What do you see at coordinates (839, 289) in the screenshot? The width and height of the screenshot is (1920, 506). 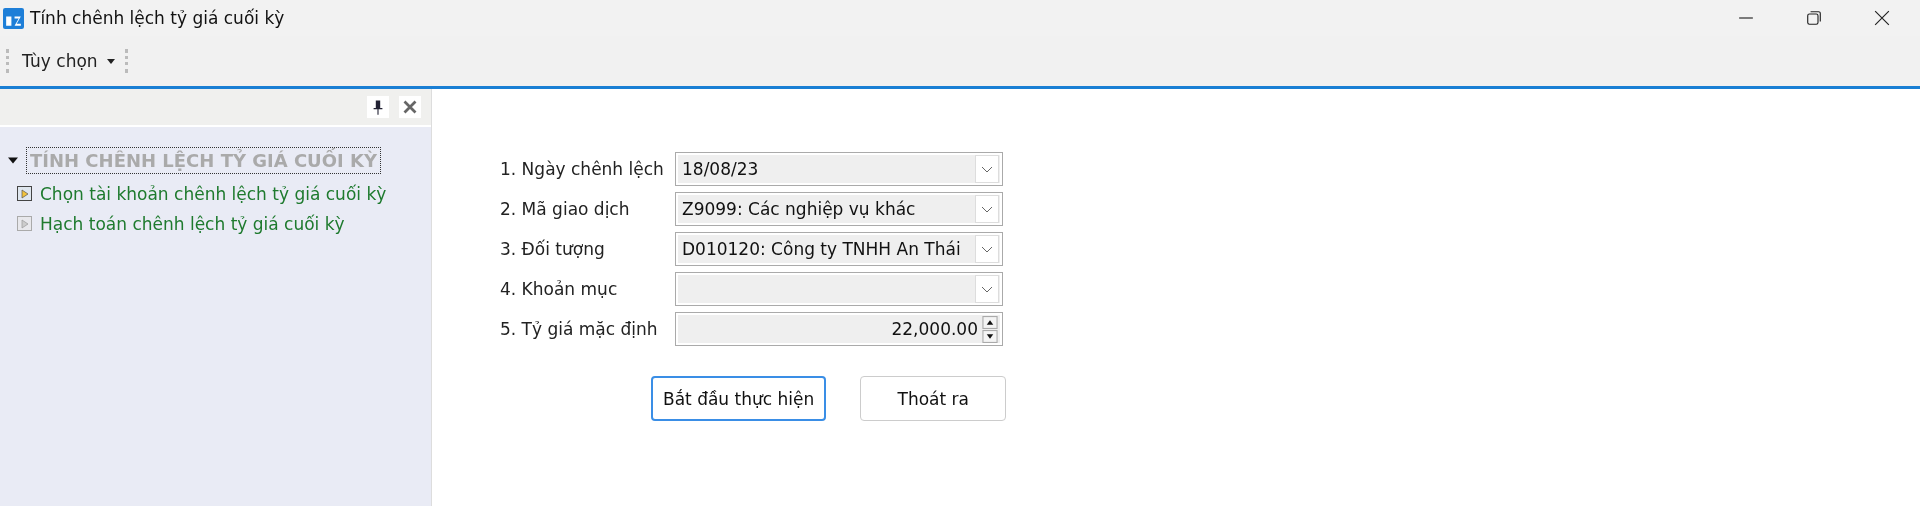 I see `dropdown-field` at bounding box center [839, 289].